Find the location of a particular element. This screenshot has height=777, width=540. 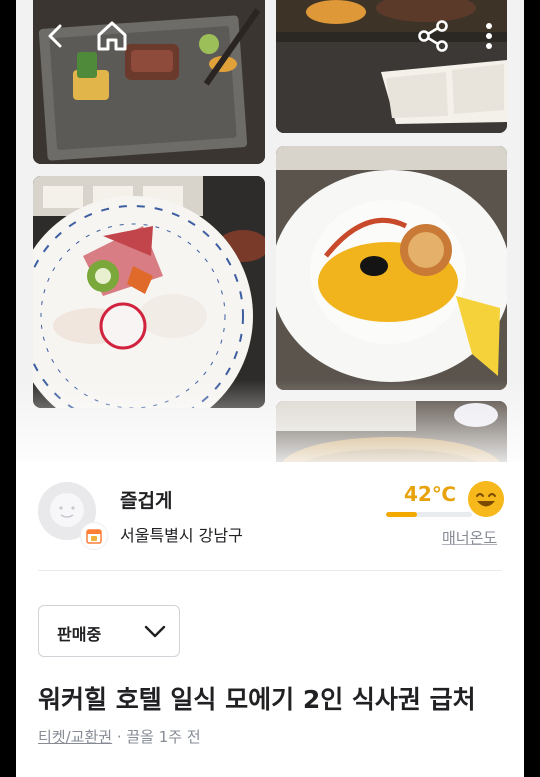

sale-status-dropdown: 판매중 is located at coordinates (109, 631).